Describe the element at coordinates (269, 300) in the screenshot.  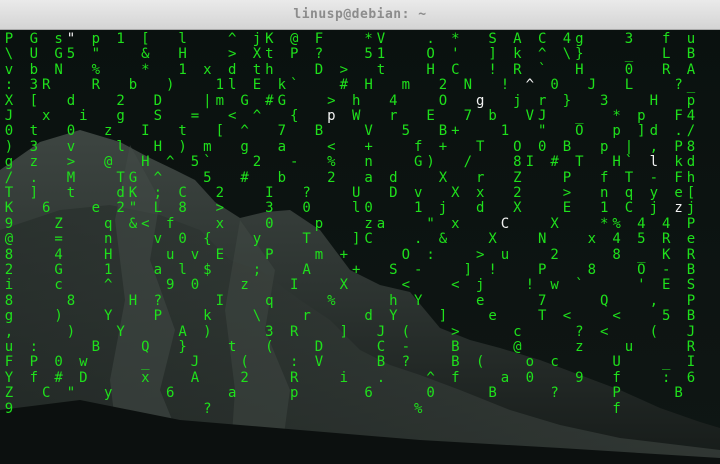
I see `rain-glyph: q` at that location.